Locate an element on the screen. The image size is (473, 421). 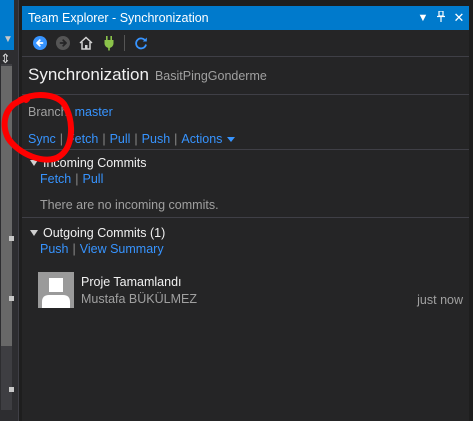
branch-row: Branch: master is located at coordinates (245, 109).